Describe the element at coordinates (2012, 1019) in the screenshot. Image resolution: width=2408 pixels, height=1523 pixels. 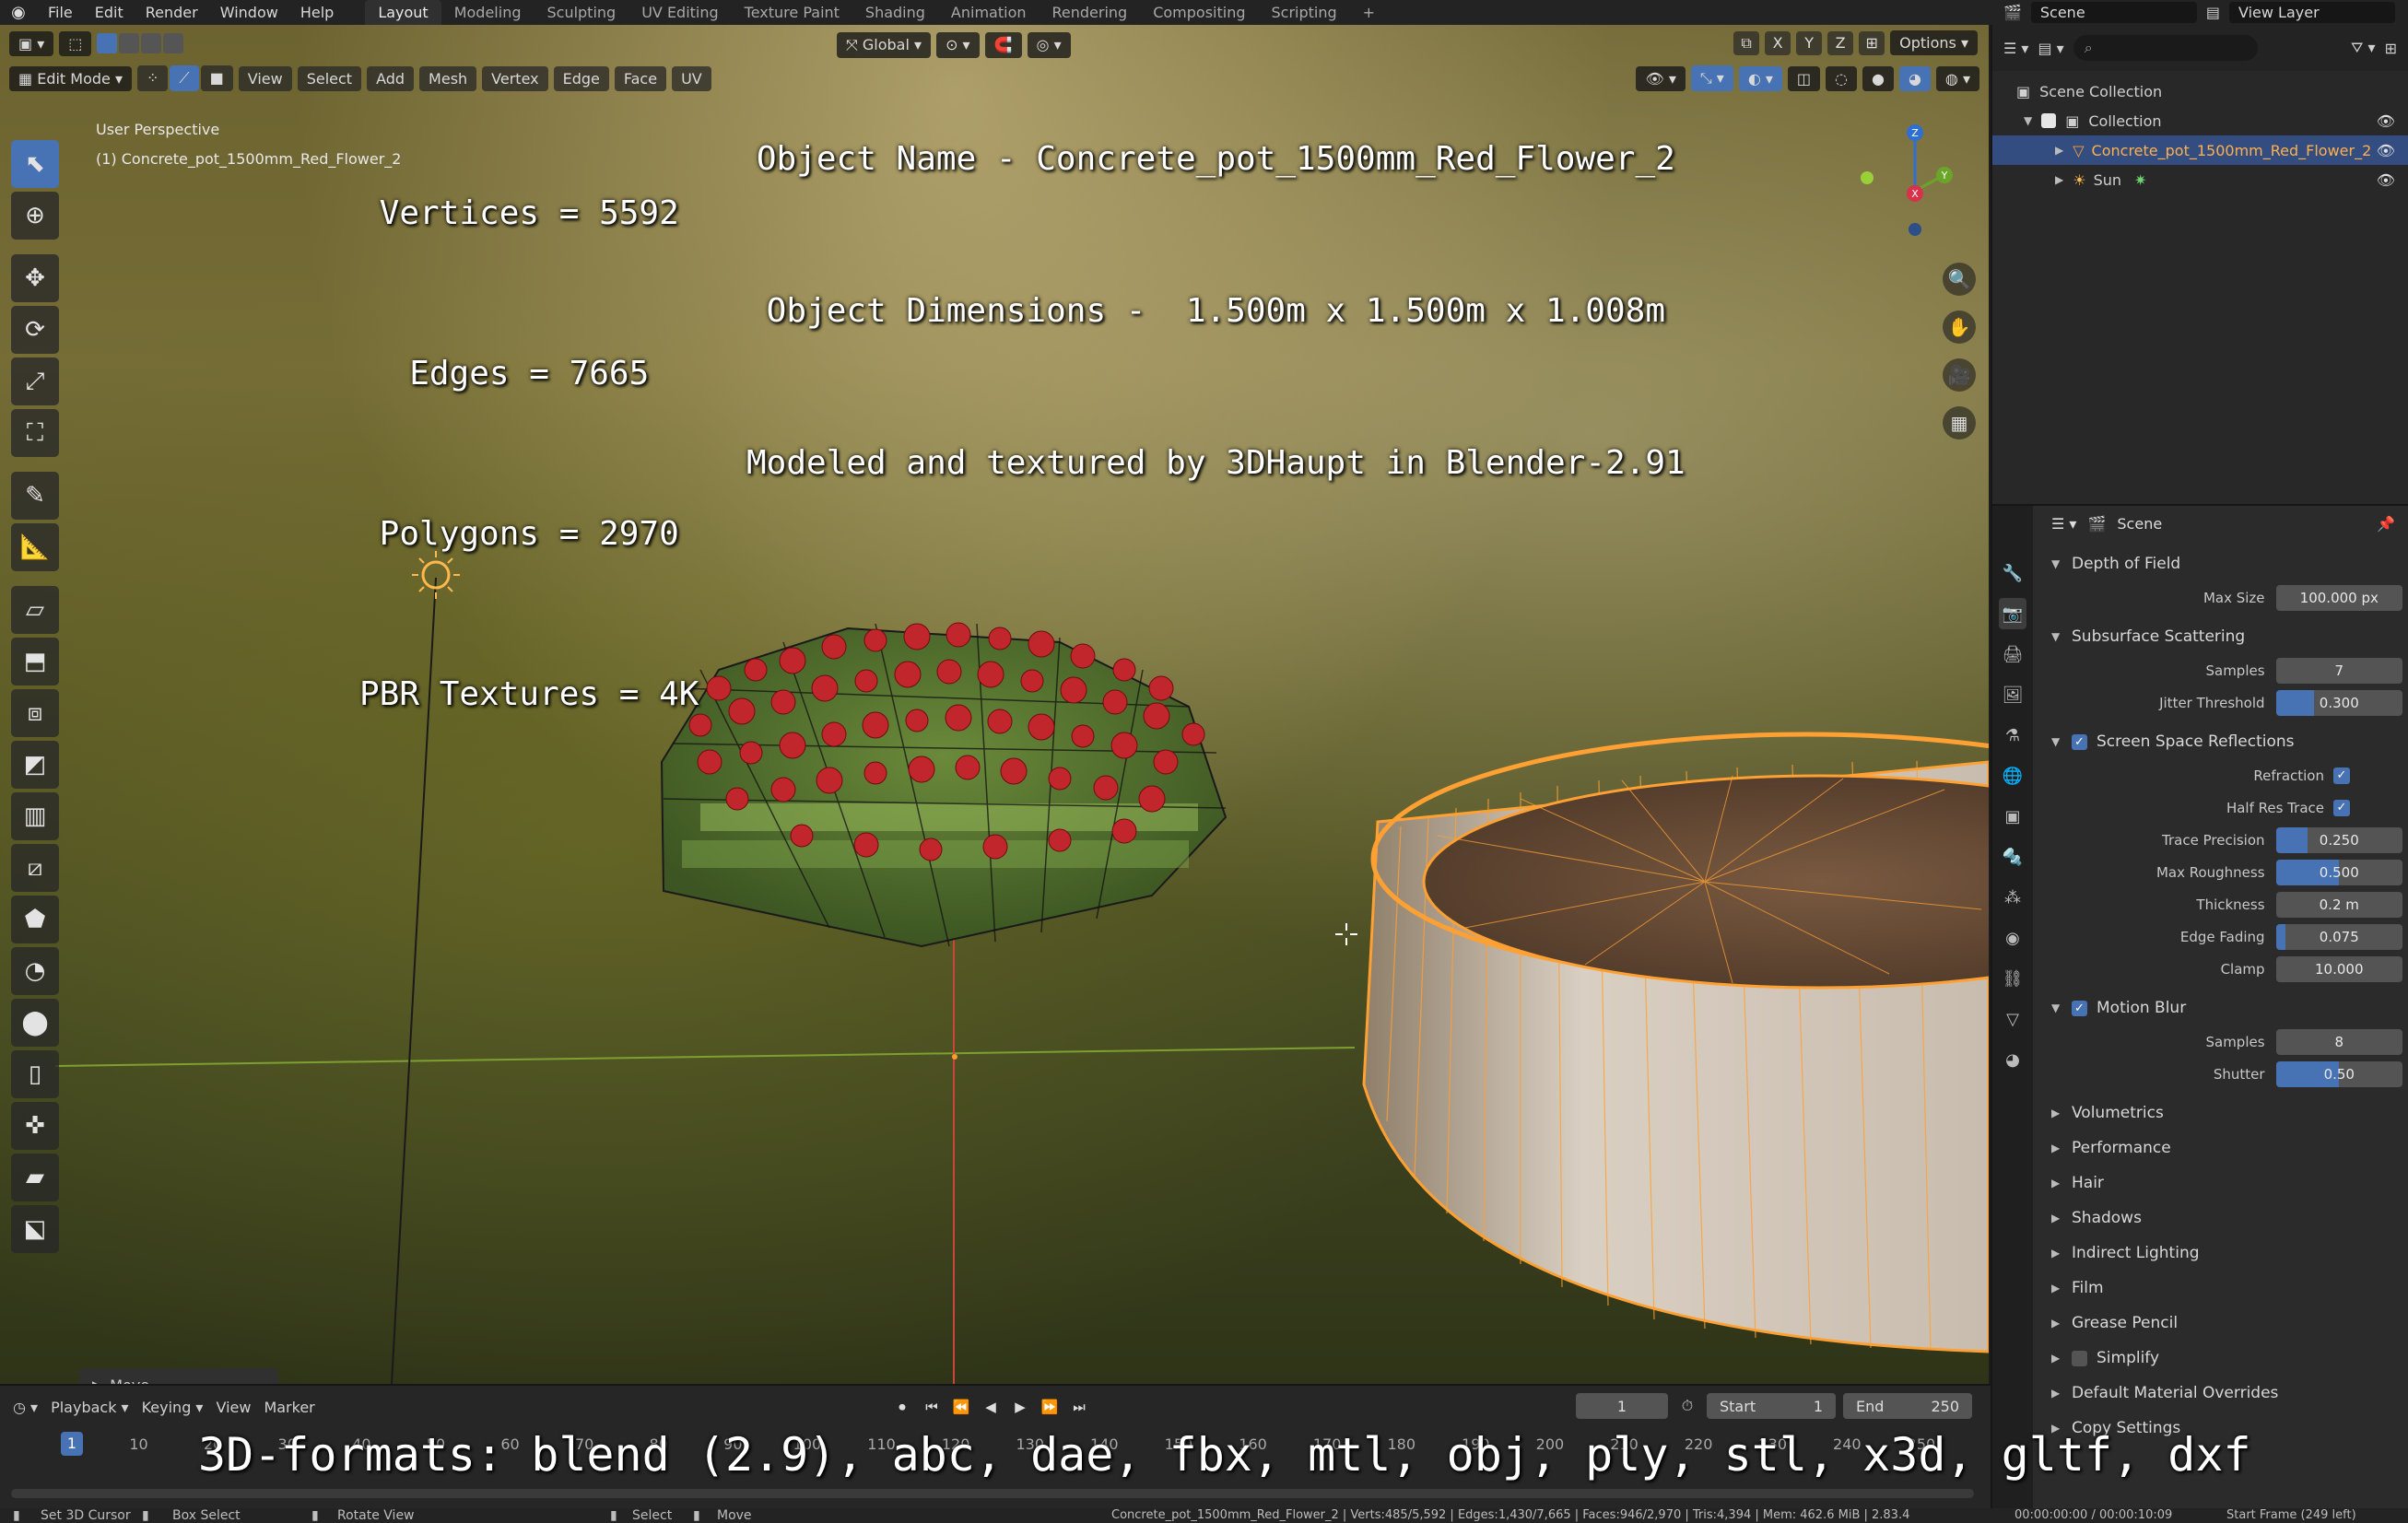
I see `data-tab-icon: ▽` at that location.